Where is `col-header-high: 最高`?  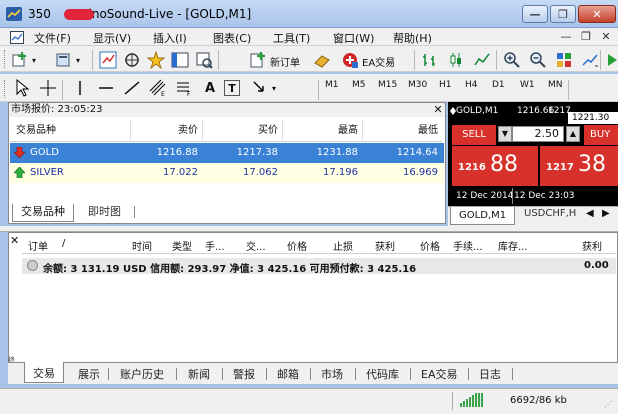 col-header-high: 最高 is located at coordinates (322, 131).